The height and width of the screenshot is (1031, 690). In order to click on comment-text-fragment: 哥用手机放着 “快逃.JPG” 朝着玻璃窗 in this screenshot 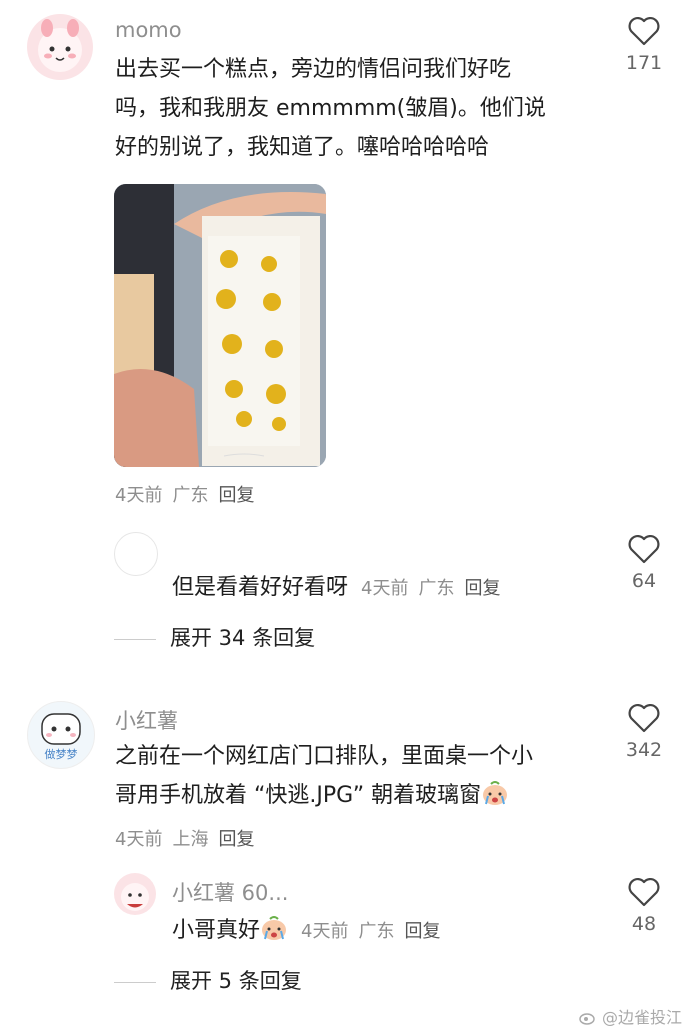, I will do `click(298, 795)`.